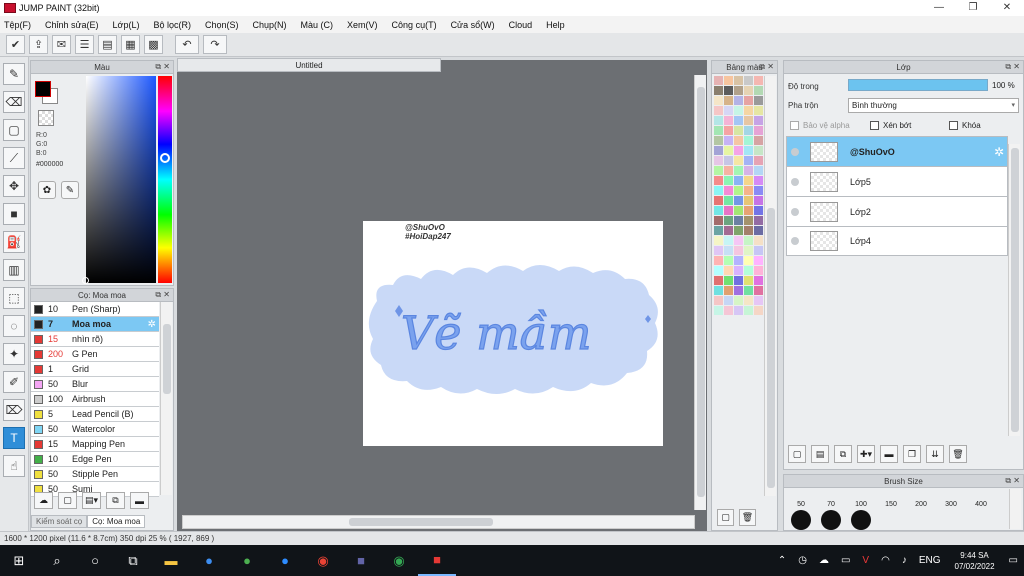  What do you see at coordinates (820, 454) in the screenshot?
I see `new-layer-type-icon: ▤` at bounding box center [820, 454].